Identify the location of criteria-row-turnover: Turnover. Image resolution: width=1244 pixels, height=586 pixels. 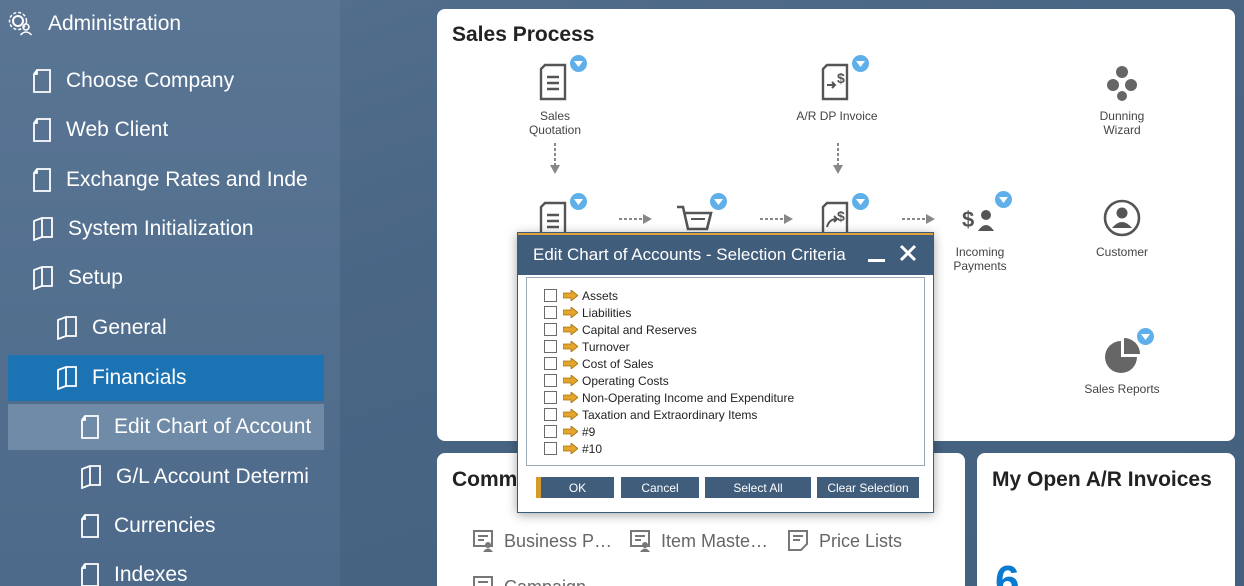
(587, 346).